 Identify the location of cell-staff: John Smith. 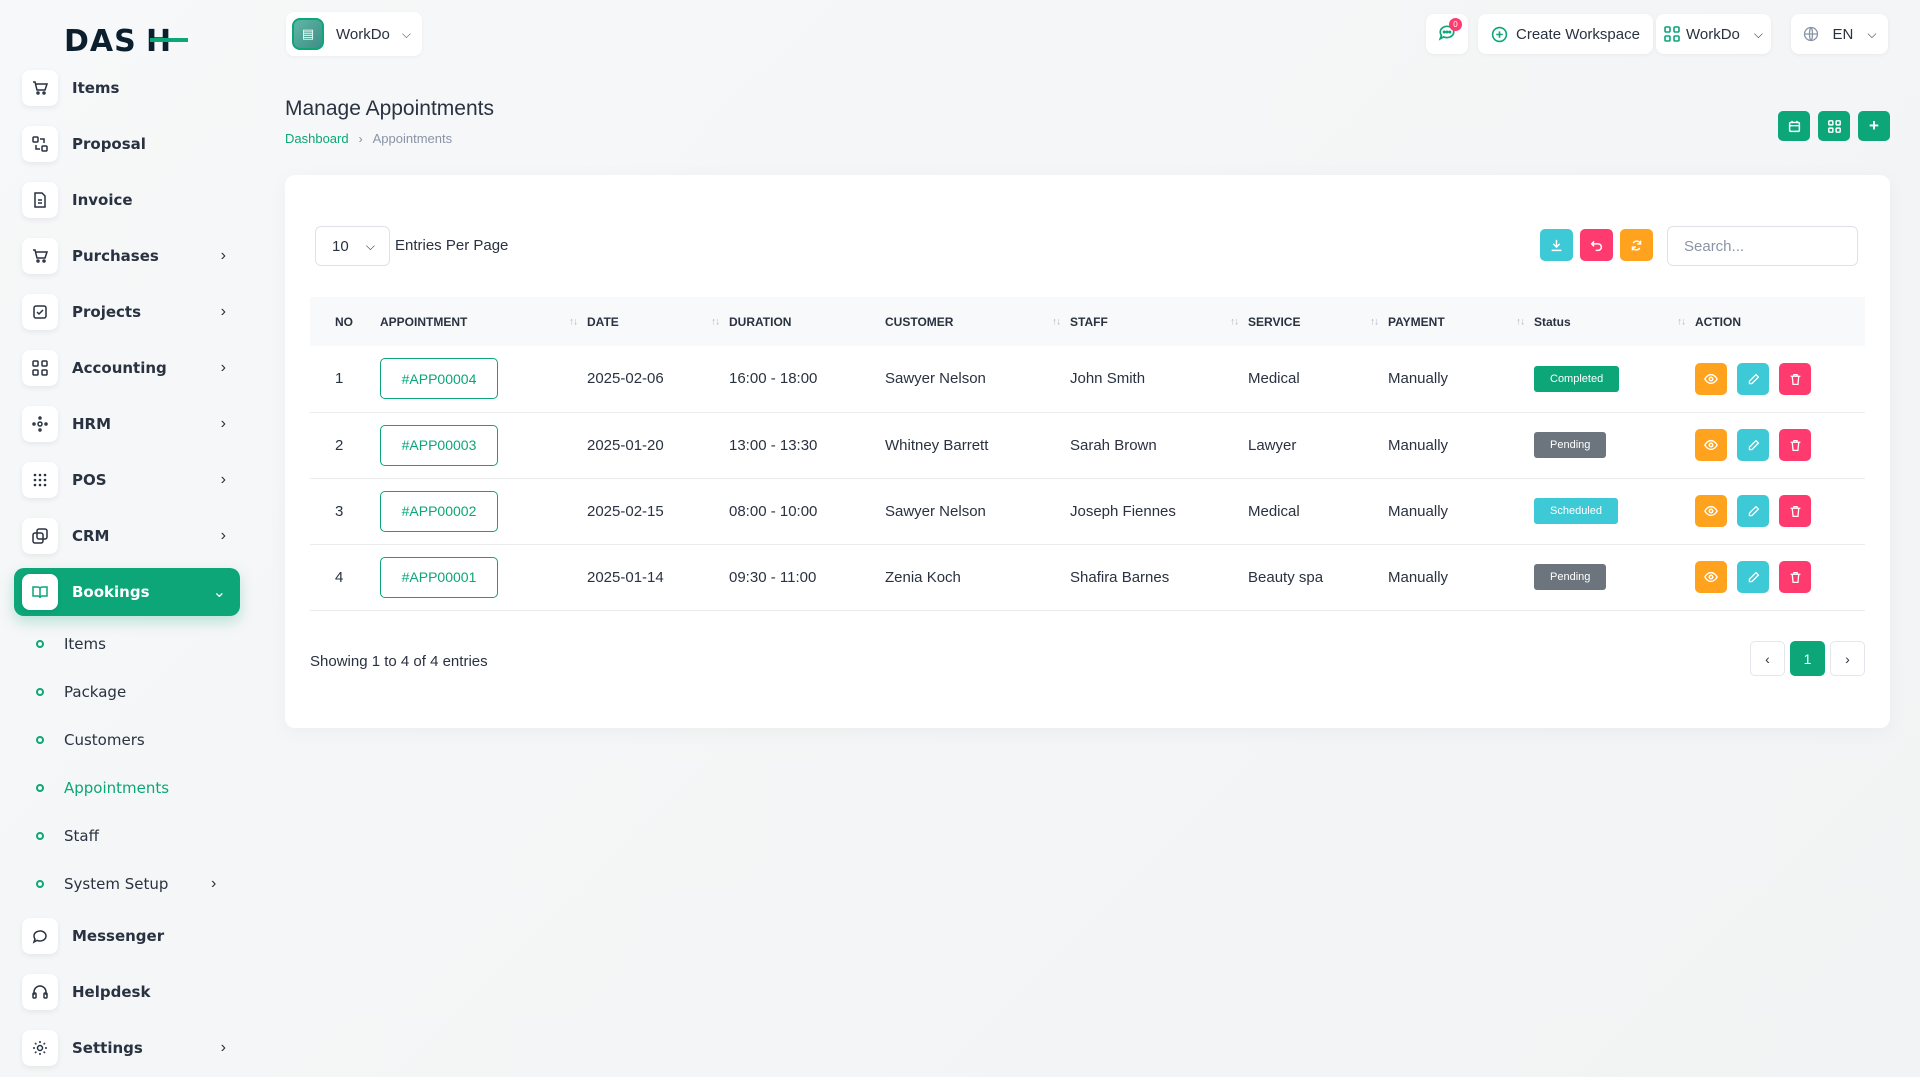
(1159, 379).